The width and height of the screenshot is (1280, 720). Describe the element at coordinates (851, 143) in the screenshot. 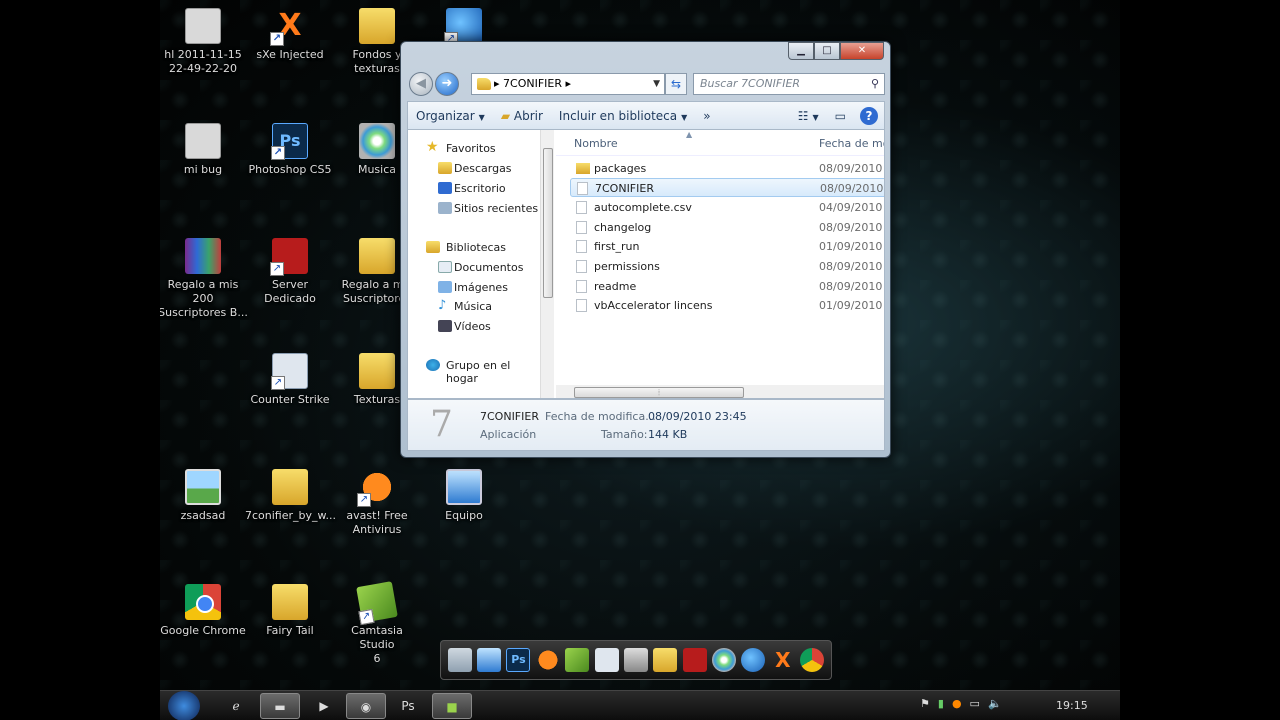

I see `column-date: Fecha de mod` at that location.